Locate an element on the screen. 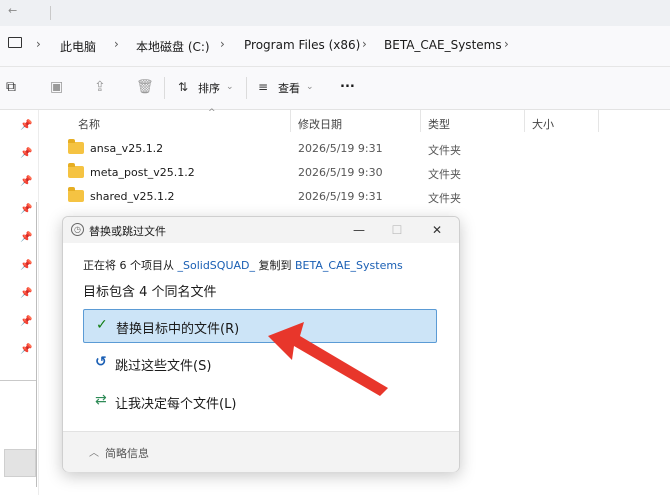 Image resolution: width=670 pixels, height=495 pixels. red-arrow-icon is located at coordinates (328, 359).